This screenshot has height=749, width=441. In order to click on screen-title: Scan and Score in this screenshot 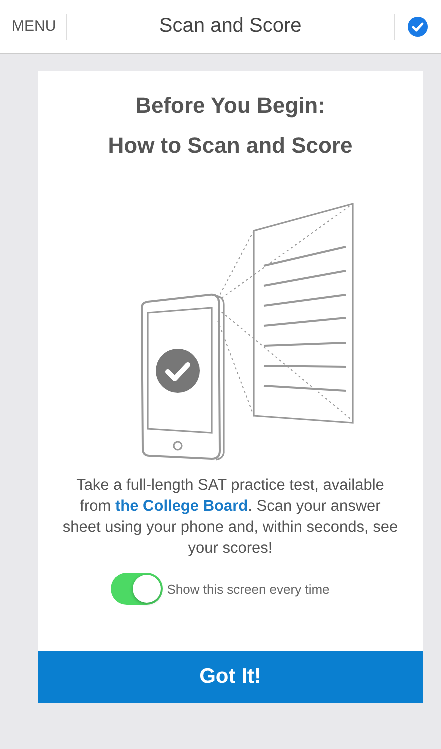, I will do `click(230, 26)`.